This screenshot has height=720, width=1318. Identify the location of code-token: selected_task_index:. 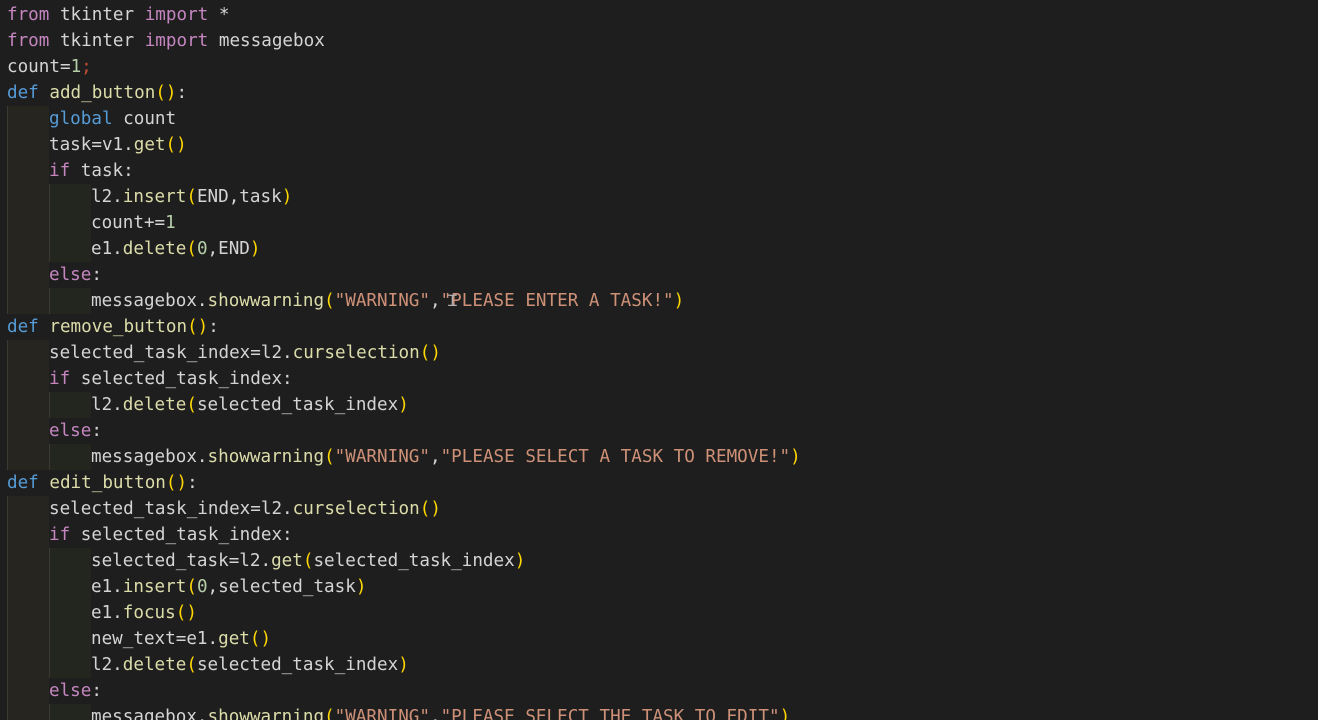
(181, 379).